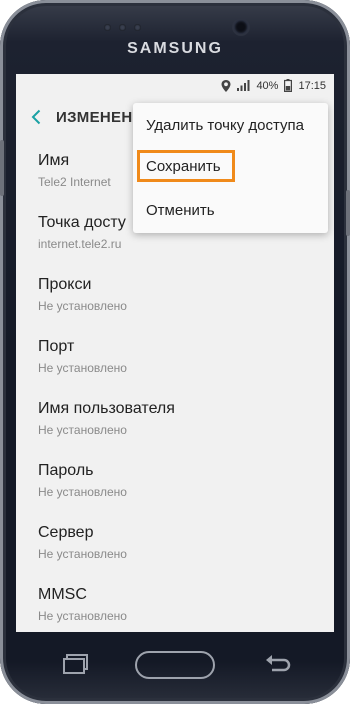  What do you see at coordinates (186, 424) in the screenshot?
I see `setting-username: Имя пользователя Не установлено` at bounding box center [186, 424].